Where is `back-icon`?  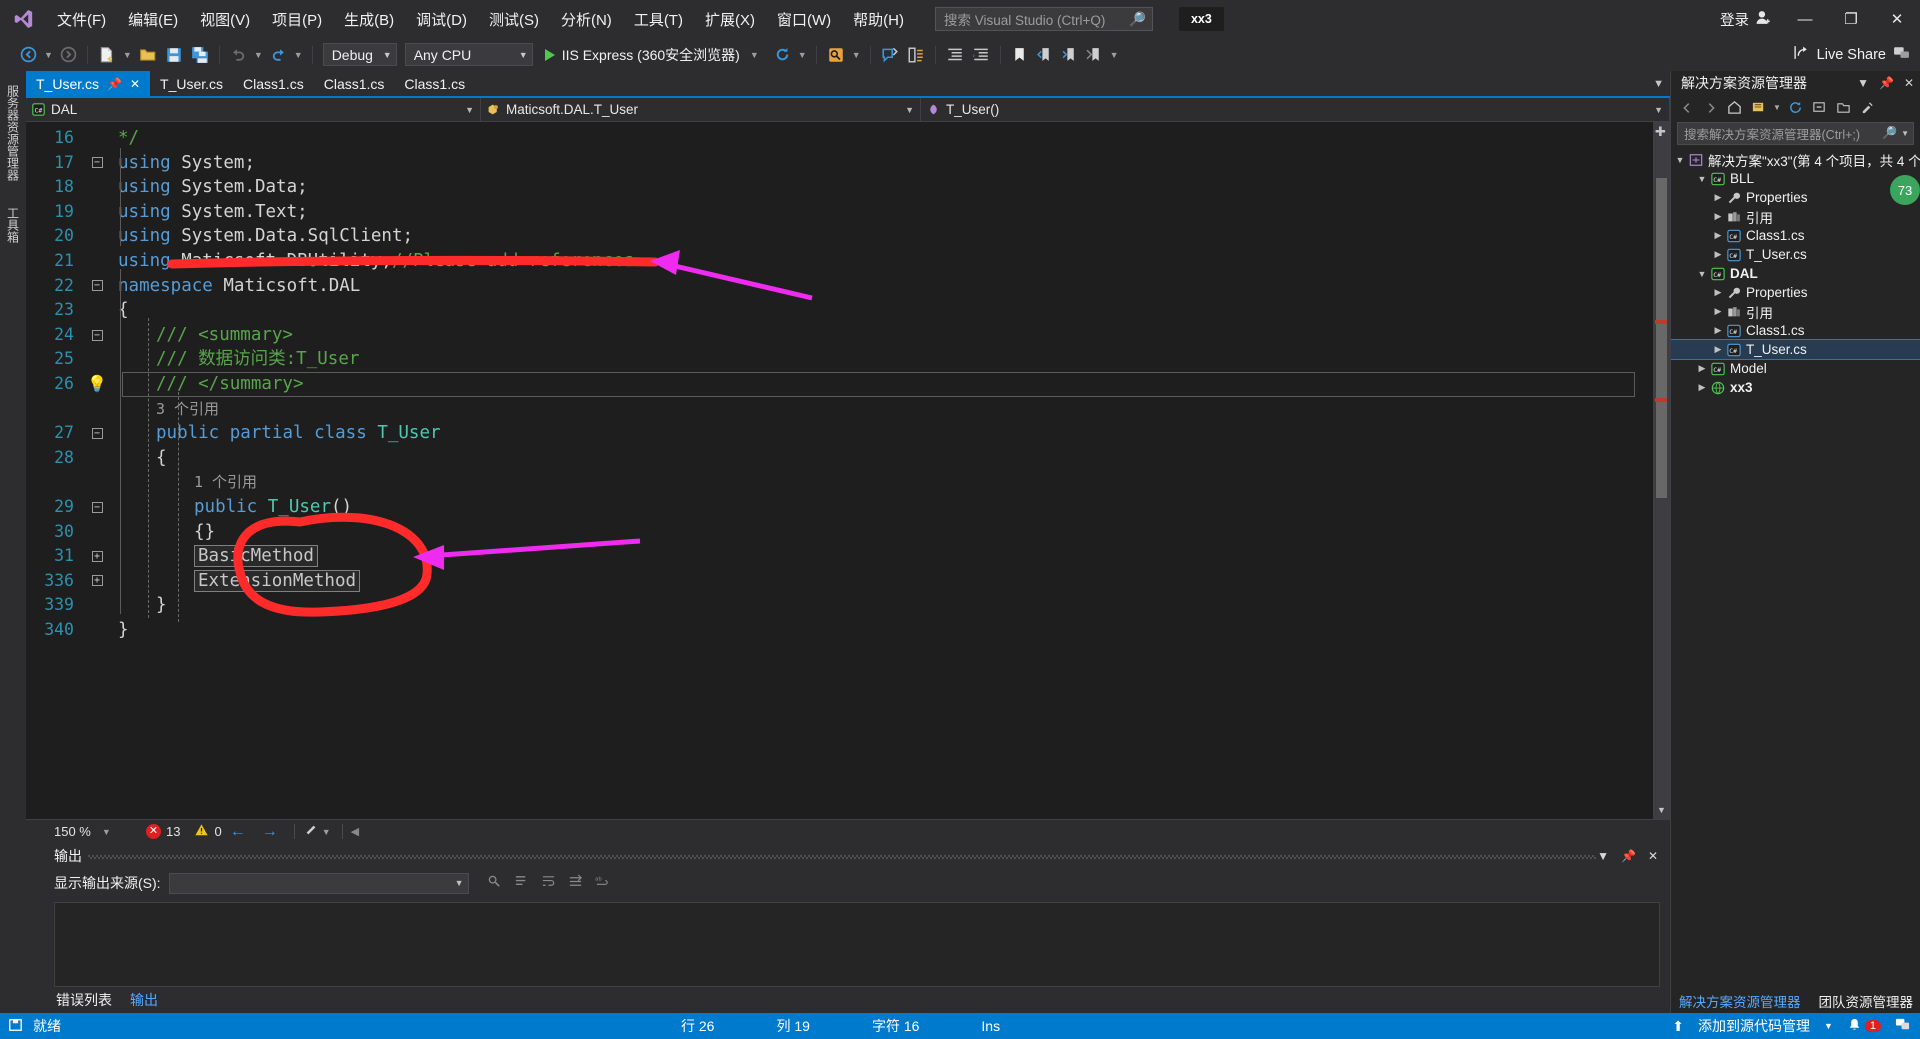
back-icon is located at coordinates (1686, 107).